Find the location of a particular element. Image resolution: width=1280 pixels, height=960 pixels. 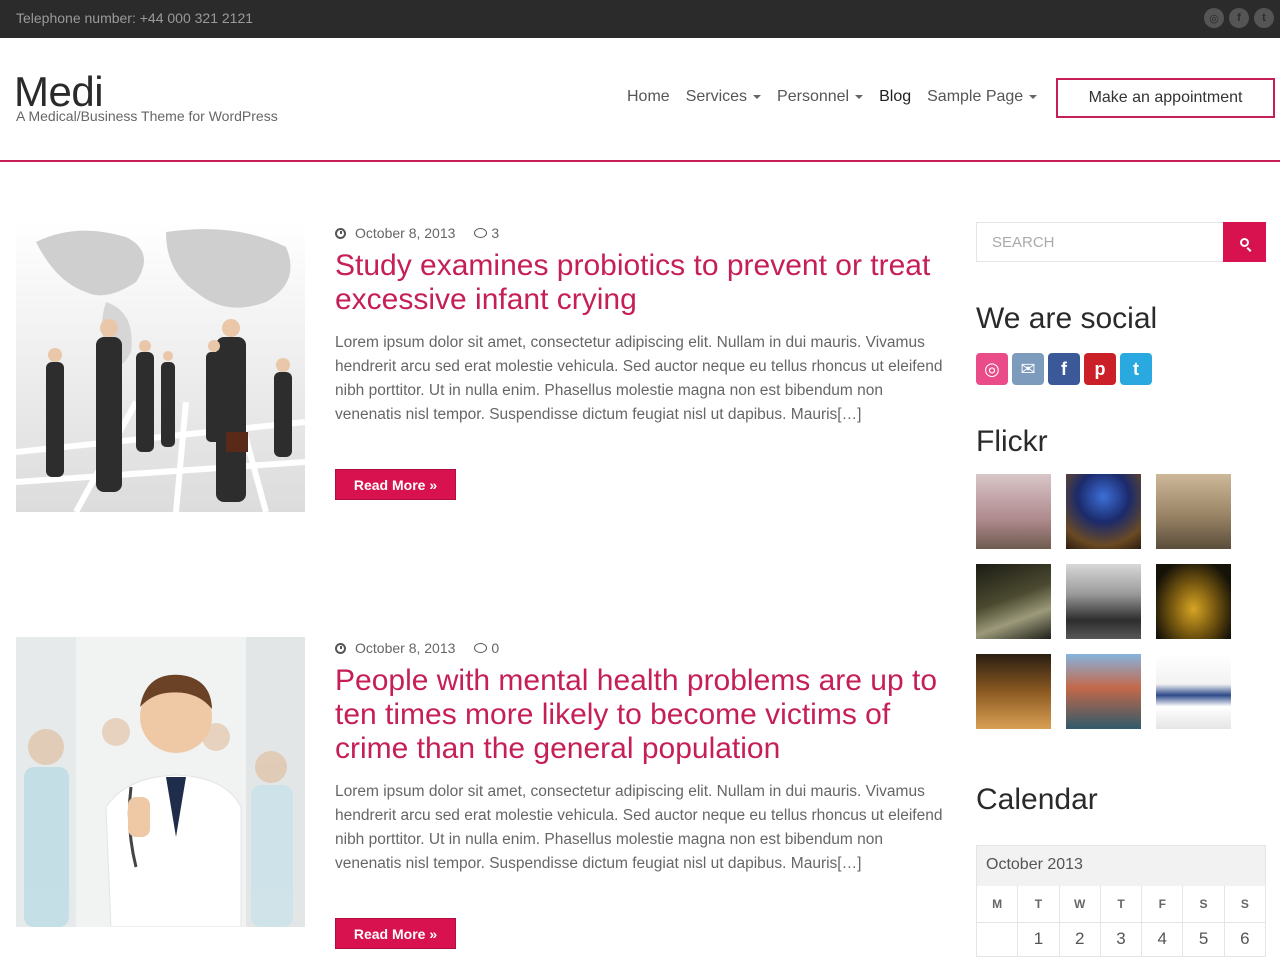

weekday: W is located at coordinates (1079, 904).